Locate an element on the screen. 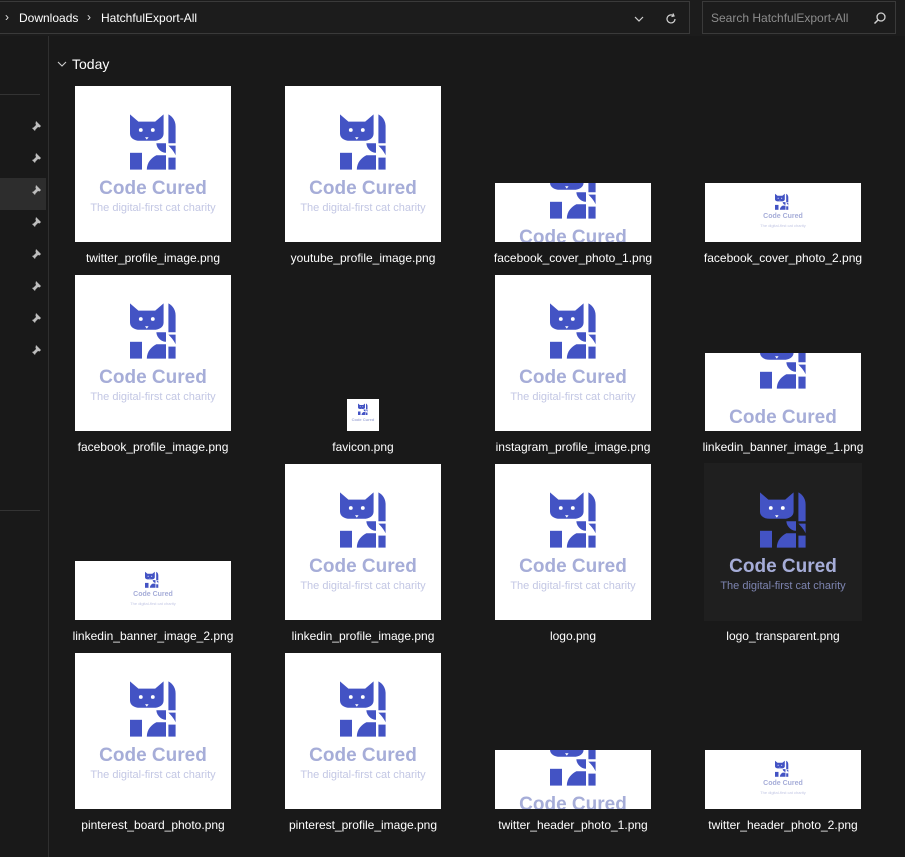 The height and width of the screenshot is (857, 905). file-name: twitter_header_photo_2.png is located at coordinates (783, 825).